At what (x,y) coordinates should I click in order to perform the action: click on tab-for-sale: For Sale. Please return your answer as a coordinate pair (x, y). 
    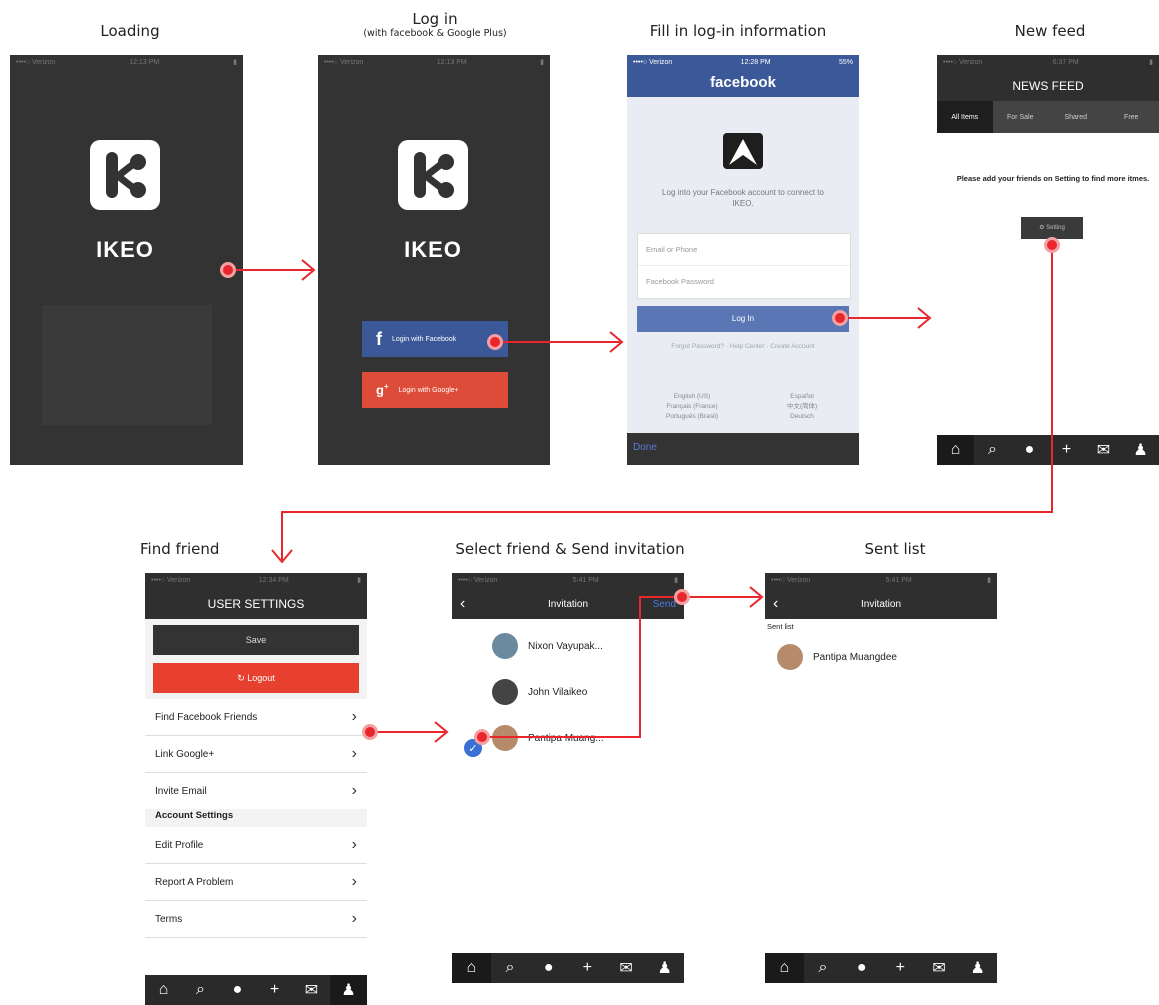
    Looking at the image, I should click on (1021, 117).